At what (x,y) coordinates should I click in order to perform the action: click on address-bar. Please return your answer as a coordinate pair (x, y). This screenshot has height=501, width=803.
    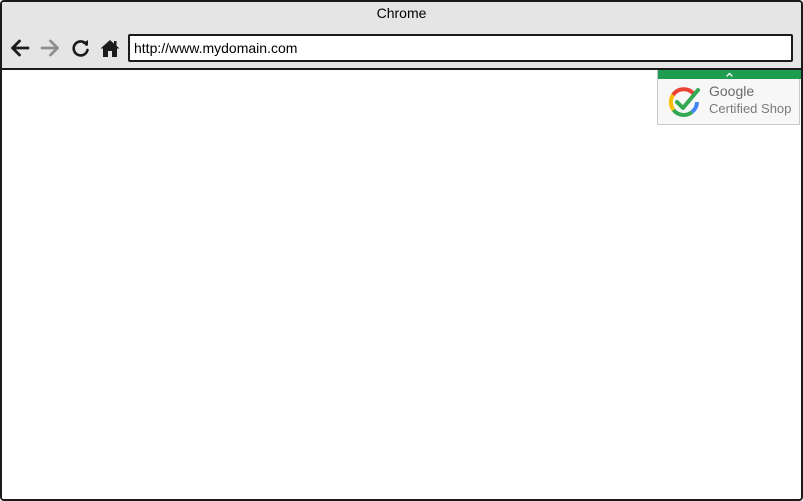
    Looking at the image, I should click on (460, 48).